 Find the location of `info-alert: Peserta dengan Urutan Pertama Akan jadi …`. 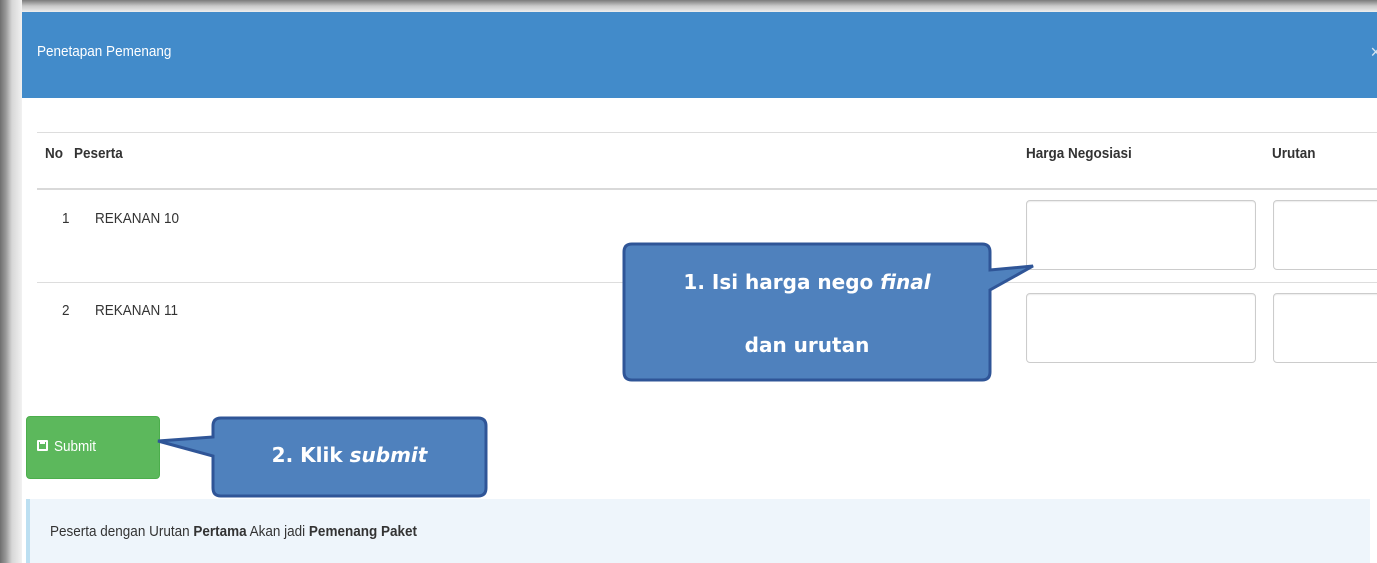

info-alert: Peserta dengan Urutan Pertama Akan jadi … is located at coordinates (698, 531).